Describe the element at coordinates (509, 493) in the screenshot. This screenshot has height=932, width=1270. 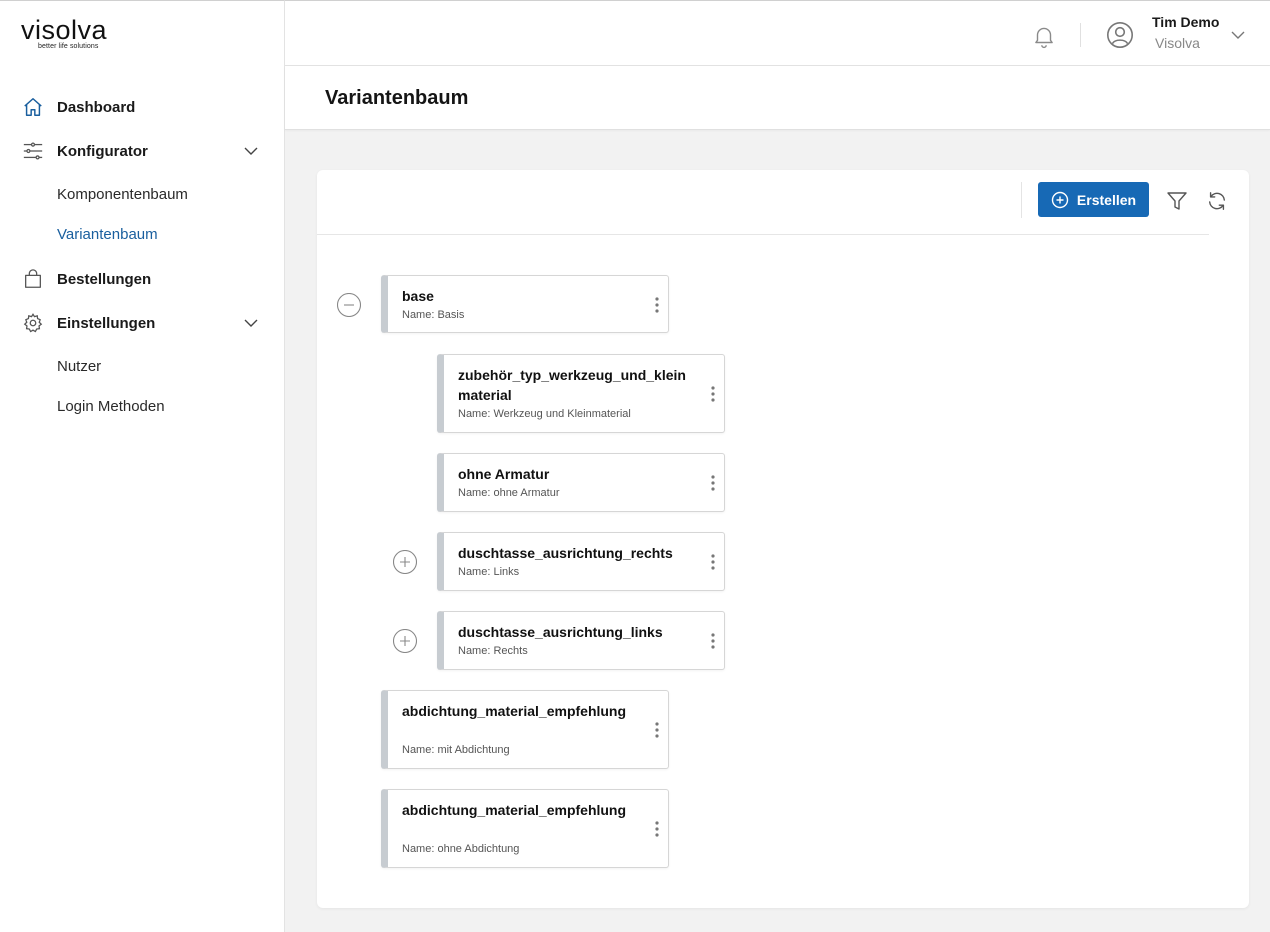
I see `node-name: Name: ohne Armatur` at that location.